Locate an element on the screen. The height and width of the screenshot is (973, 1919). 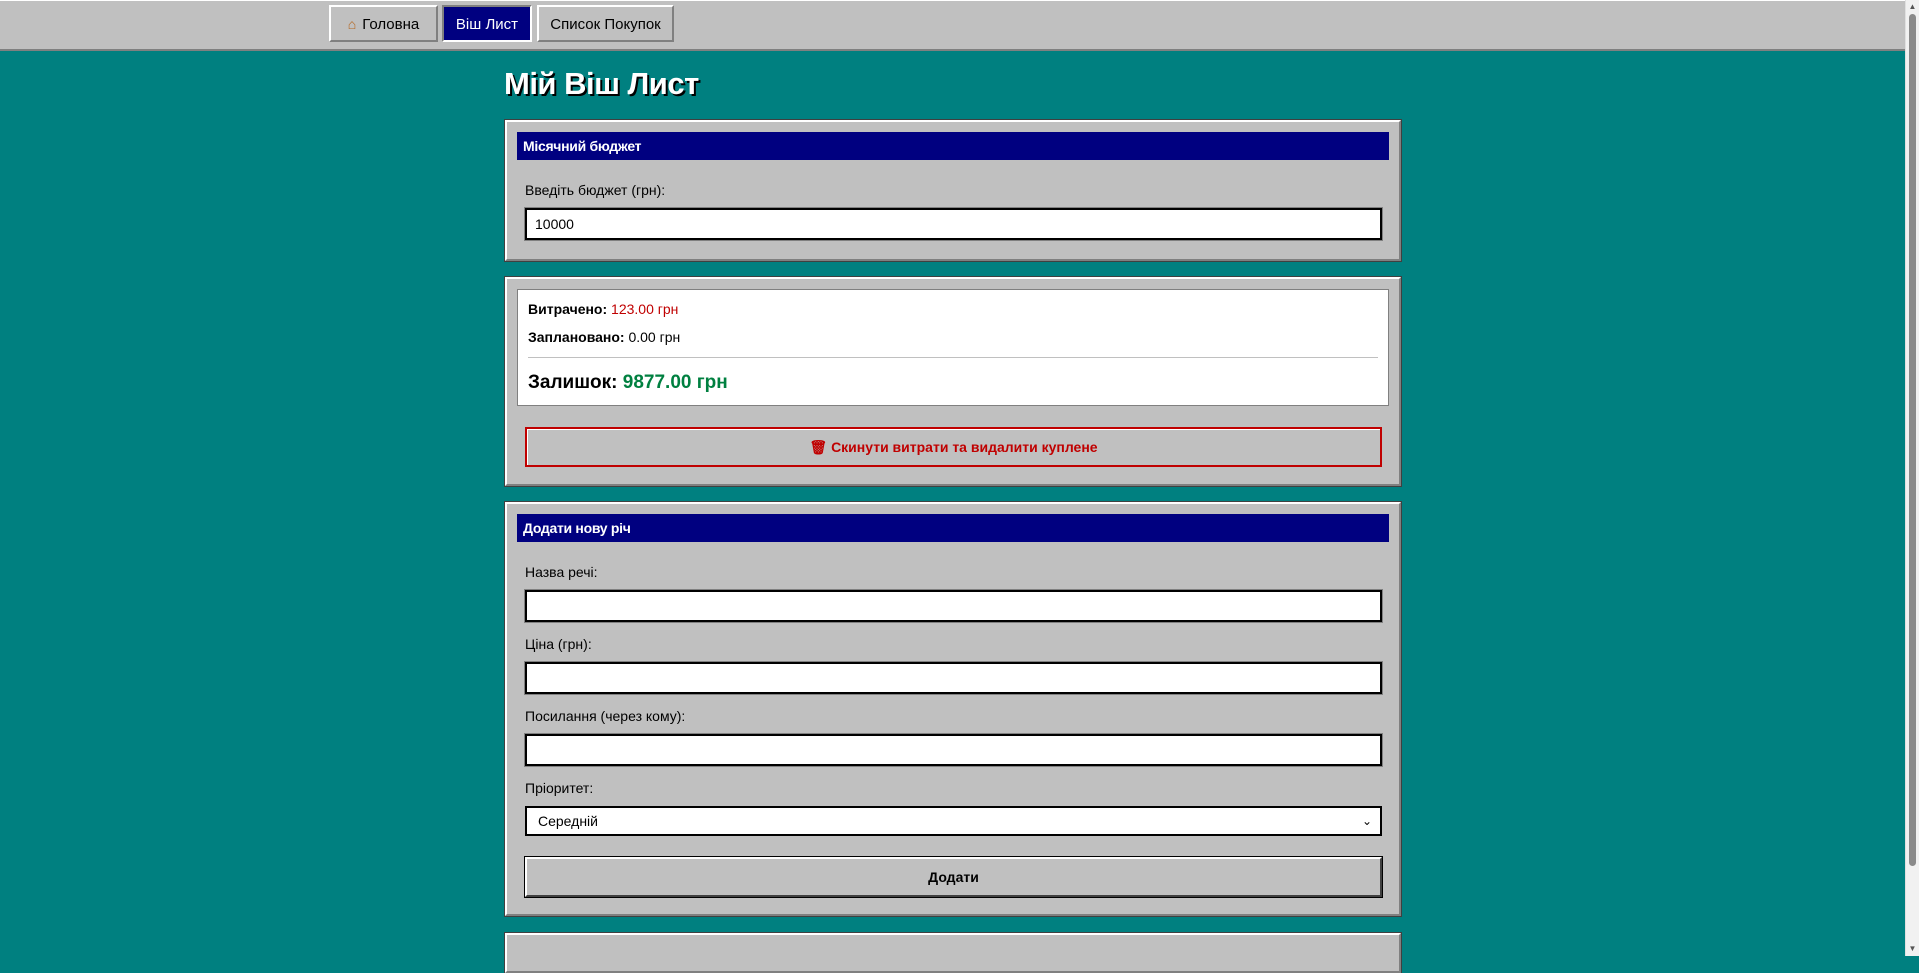
budget-panel-header: Місячний бюджет is located at coordinates (953, 146).